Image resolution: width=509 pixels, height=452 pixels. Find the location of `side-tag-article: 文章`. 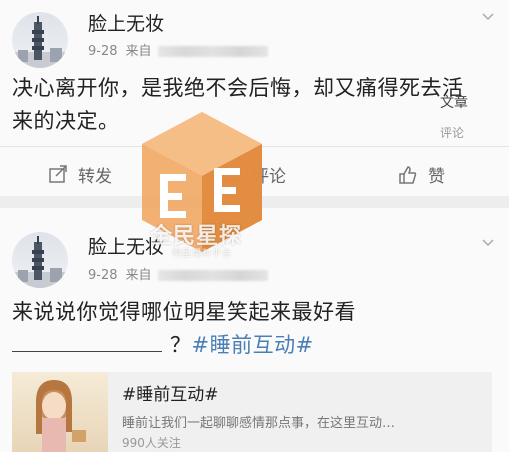

side-tag-article: 文章 is located at coordinates (454, 103).